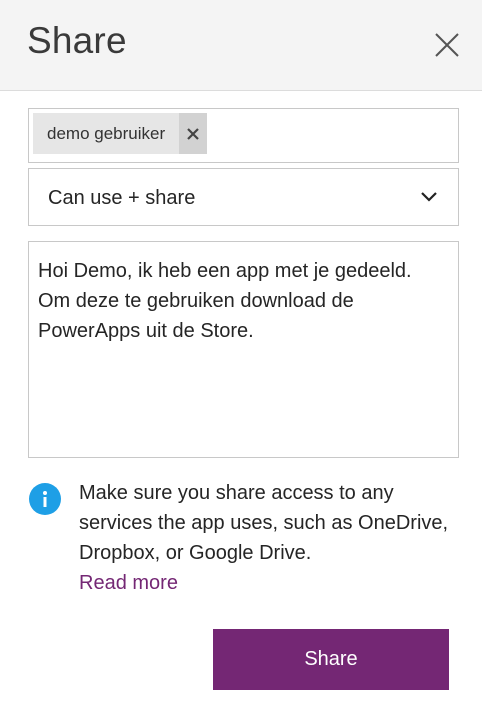 This screenshot has width=482, height=707. What do you see at coordinates (243, 197) in the screenshot?
I see `permission-dropdown: Can use + share` at bounding box center [243, 197].